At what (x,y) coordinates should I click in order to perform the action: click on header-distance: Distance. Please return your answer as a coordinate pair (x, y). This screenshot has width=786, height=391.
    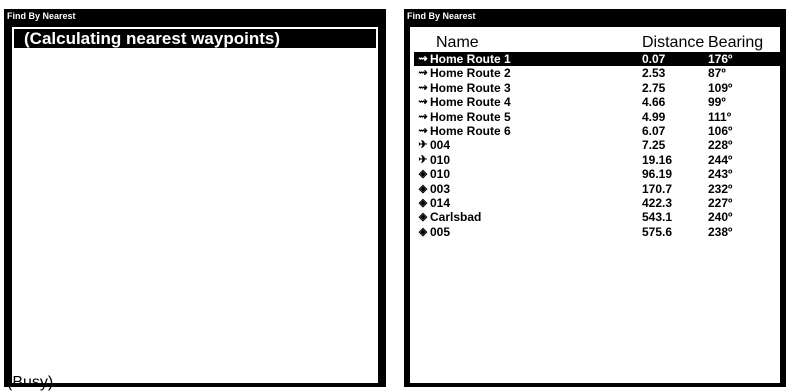
    Looking at the image, I should click on (673, 42).